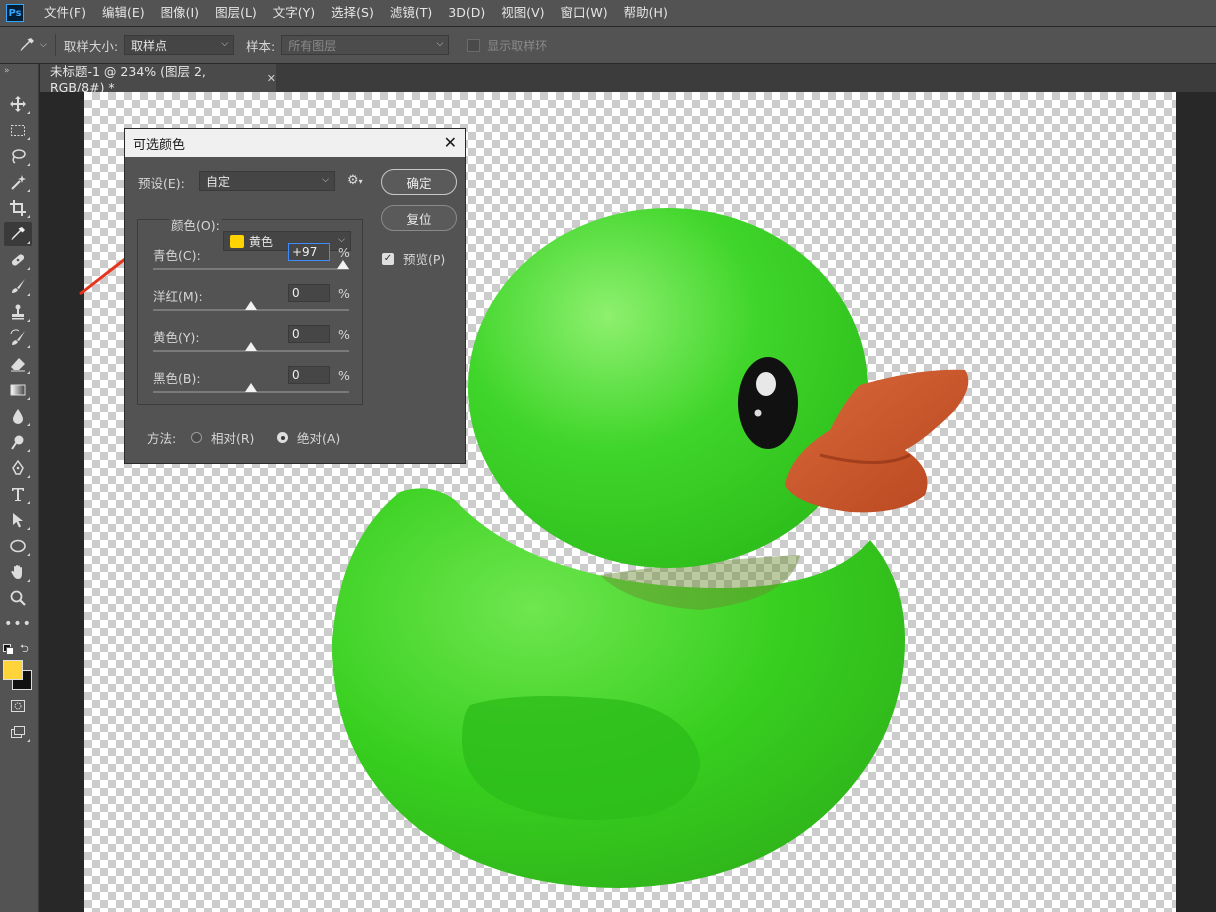 The height and width of the screenshot is (912, 1216). I want to click on slider-row-cyan: 青色(C): +97 %, so click(253, 263).